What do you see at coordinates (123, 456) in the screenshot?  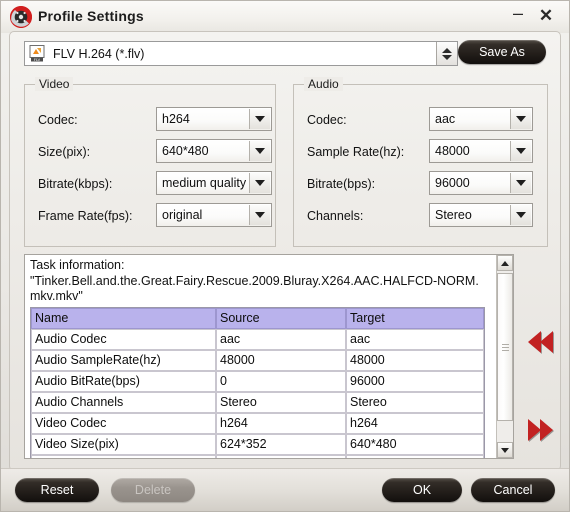 I see `cell-name: Video BitRate(kbps)` at bounding box center [123, 456].